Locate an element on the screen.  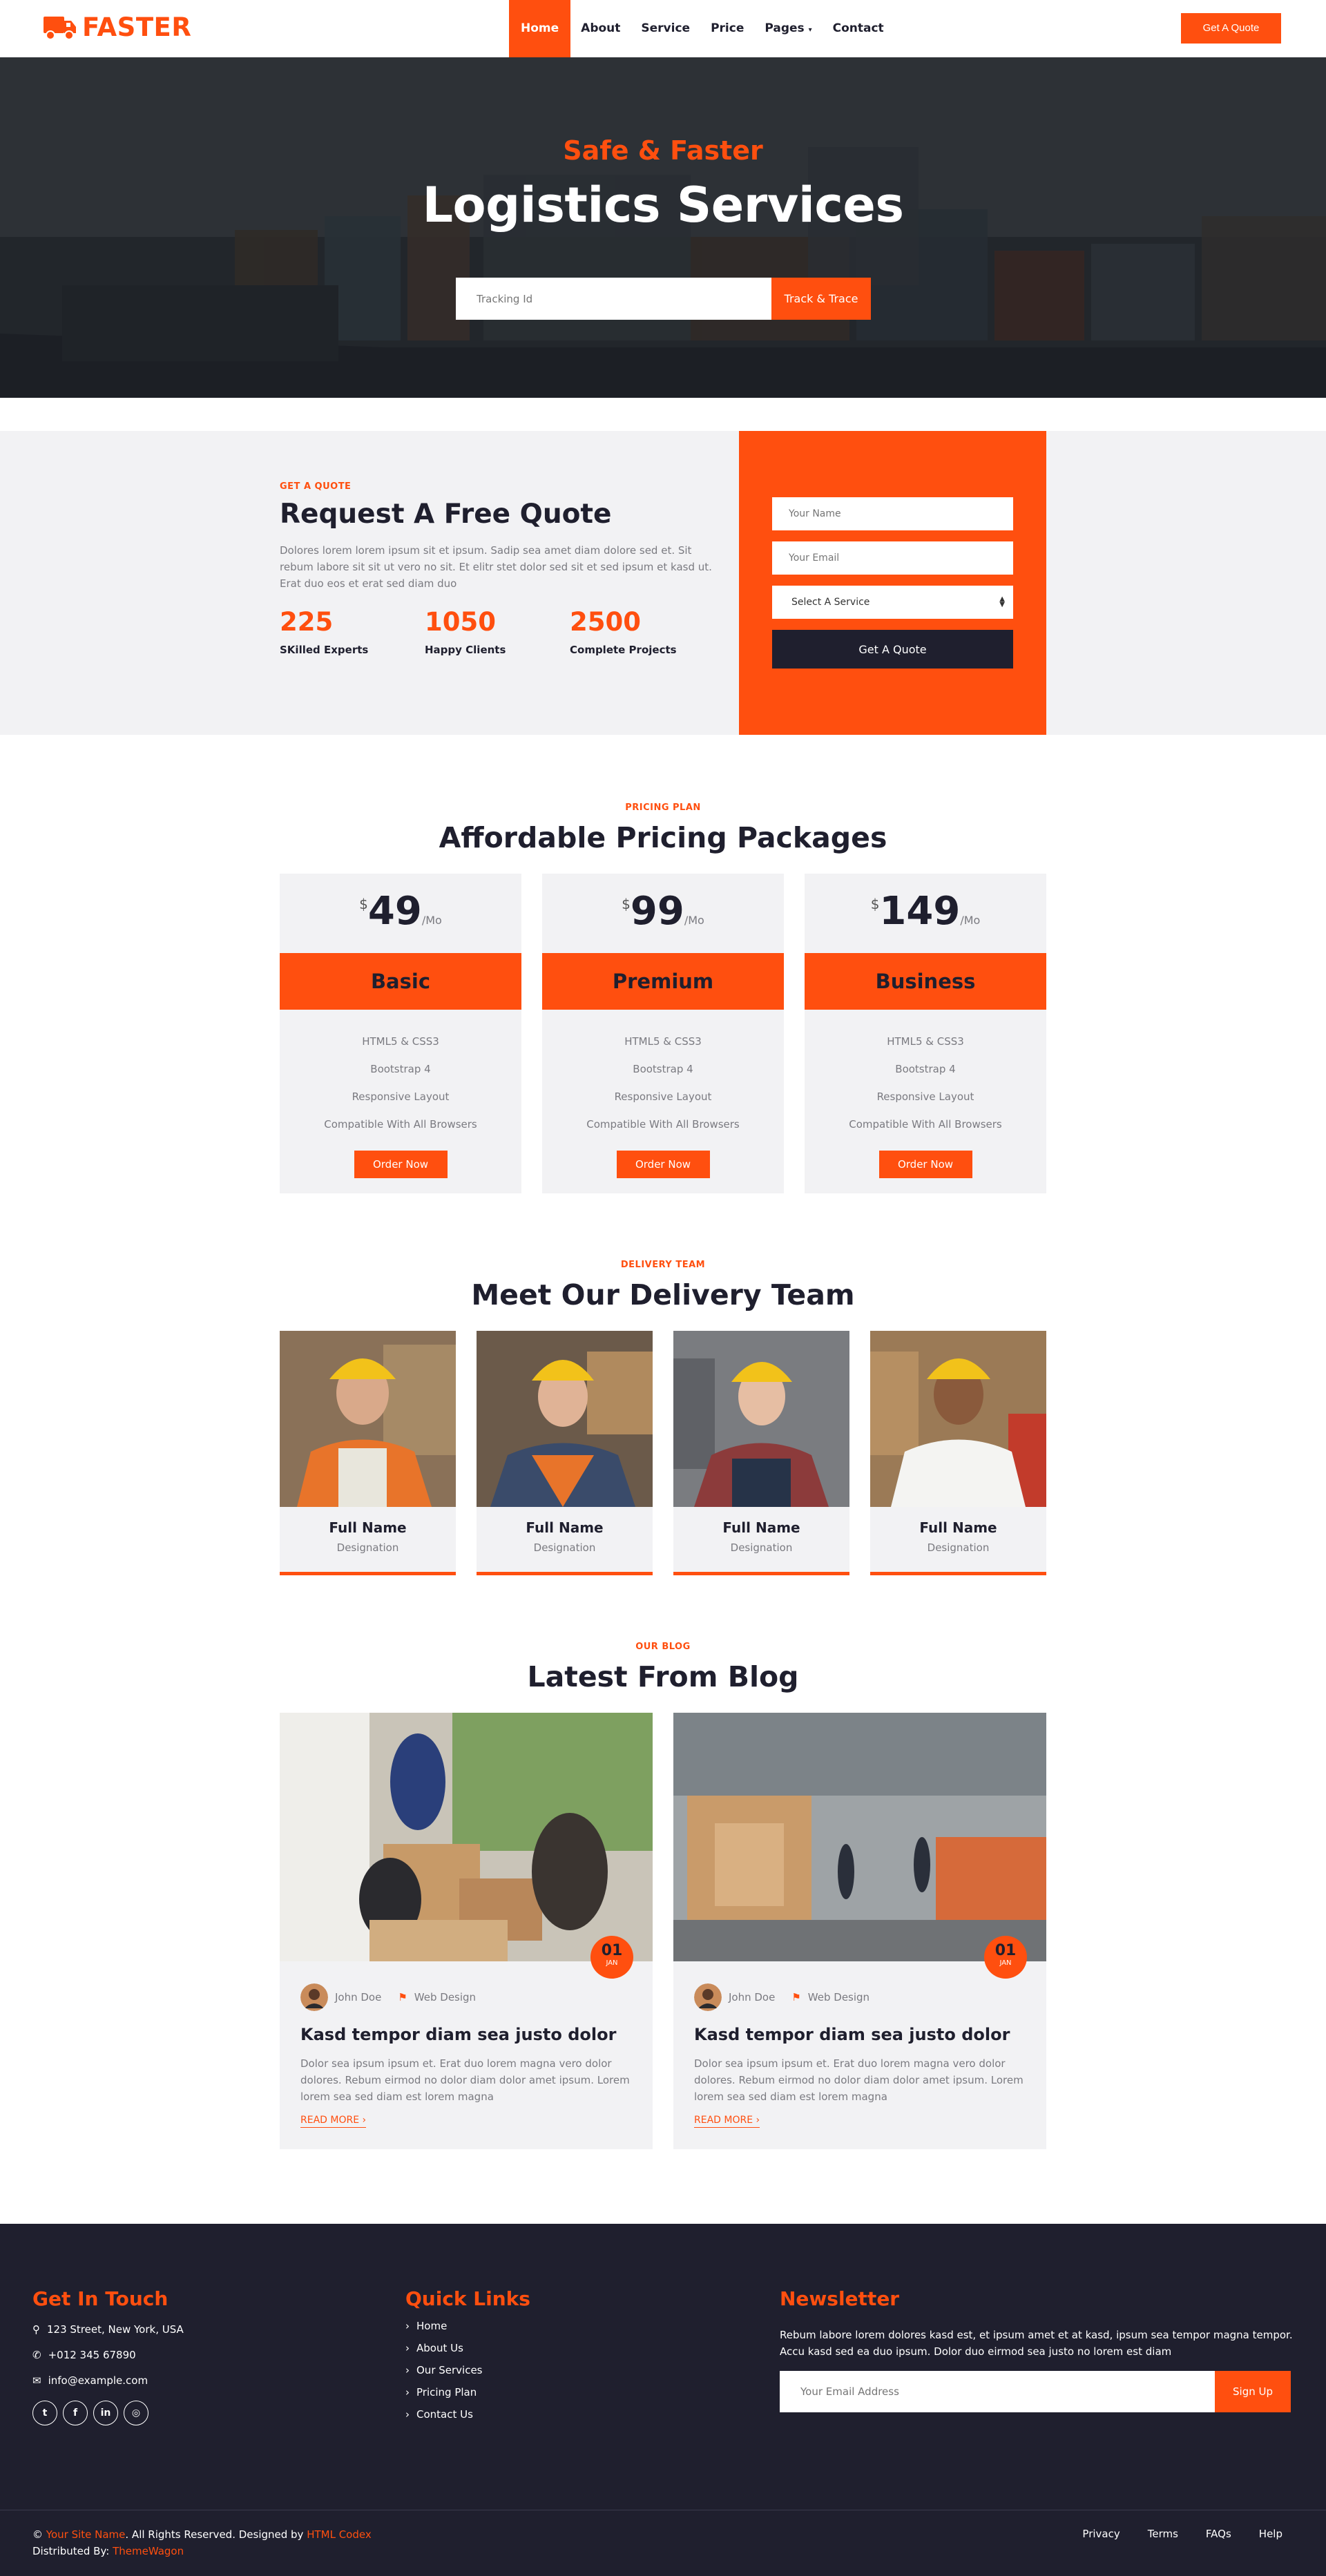
footer-email: ✉ info@example.com is located at coordinates (108, 2380).